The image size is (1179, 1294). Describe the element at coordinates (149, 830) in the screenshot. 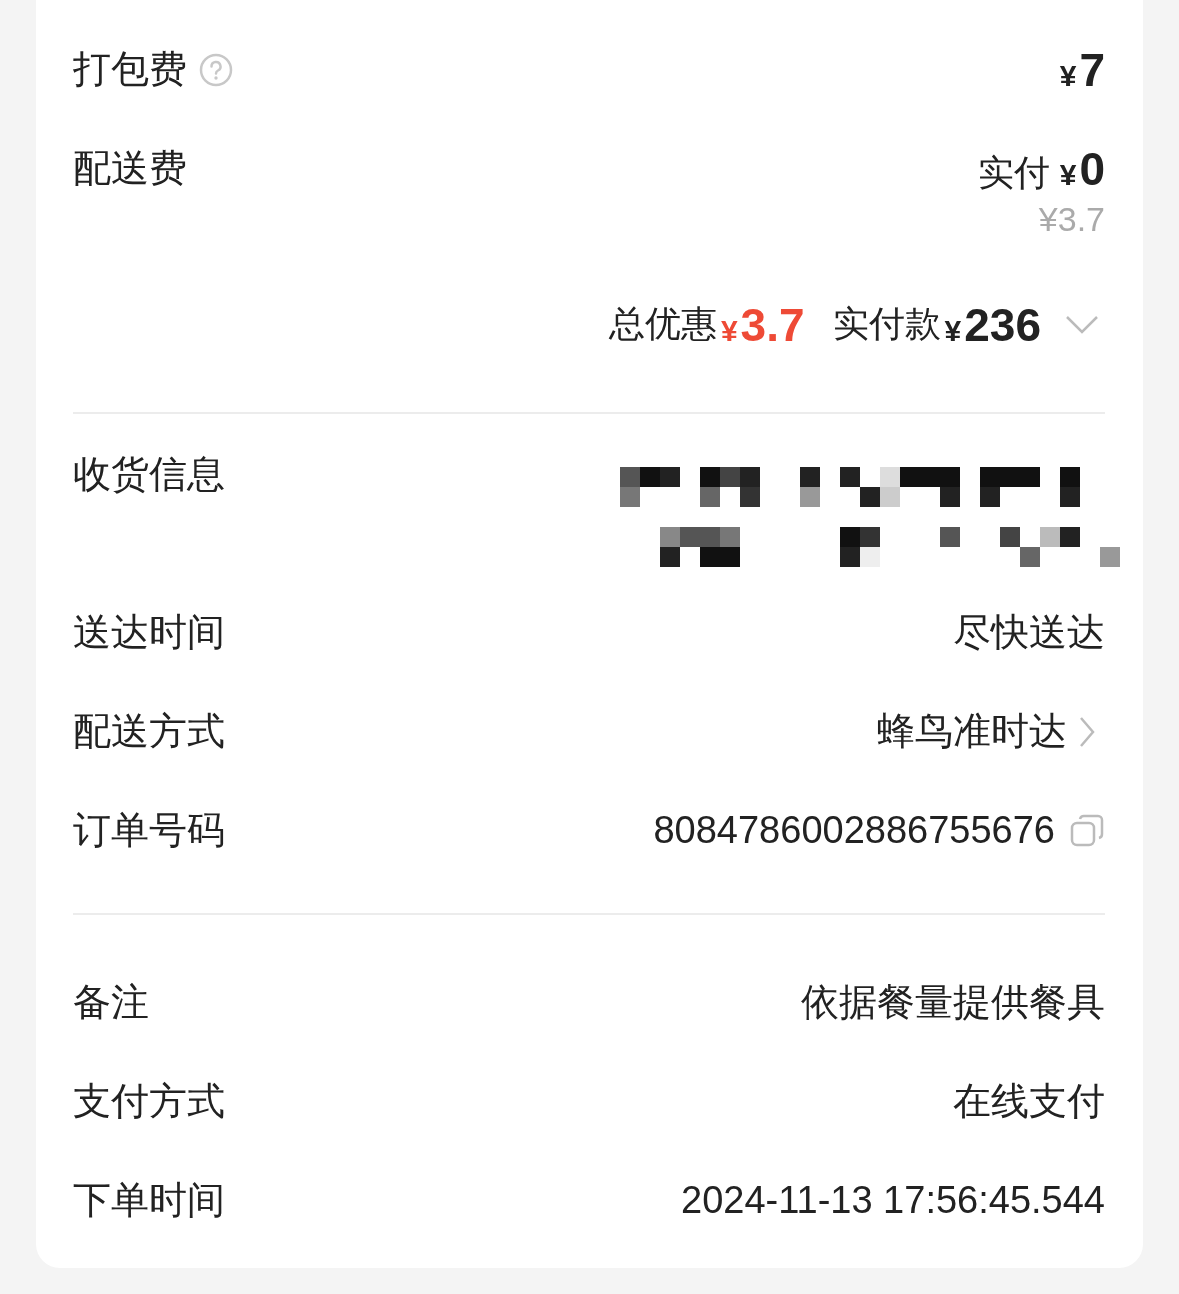

I see `detail-label: 订单号码` at that location.